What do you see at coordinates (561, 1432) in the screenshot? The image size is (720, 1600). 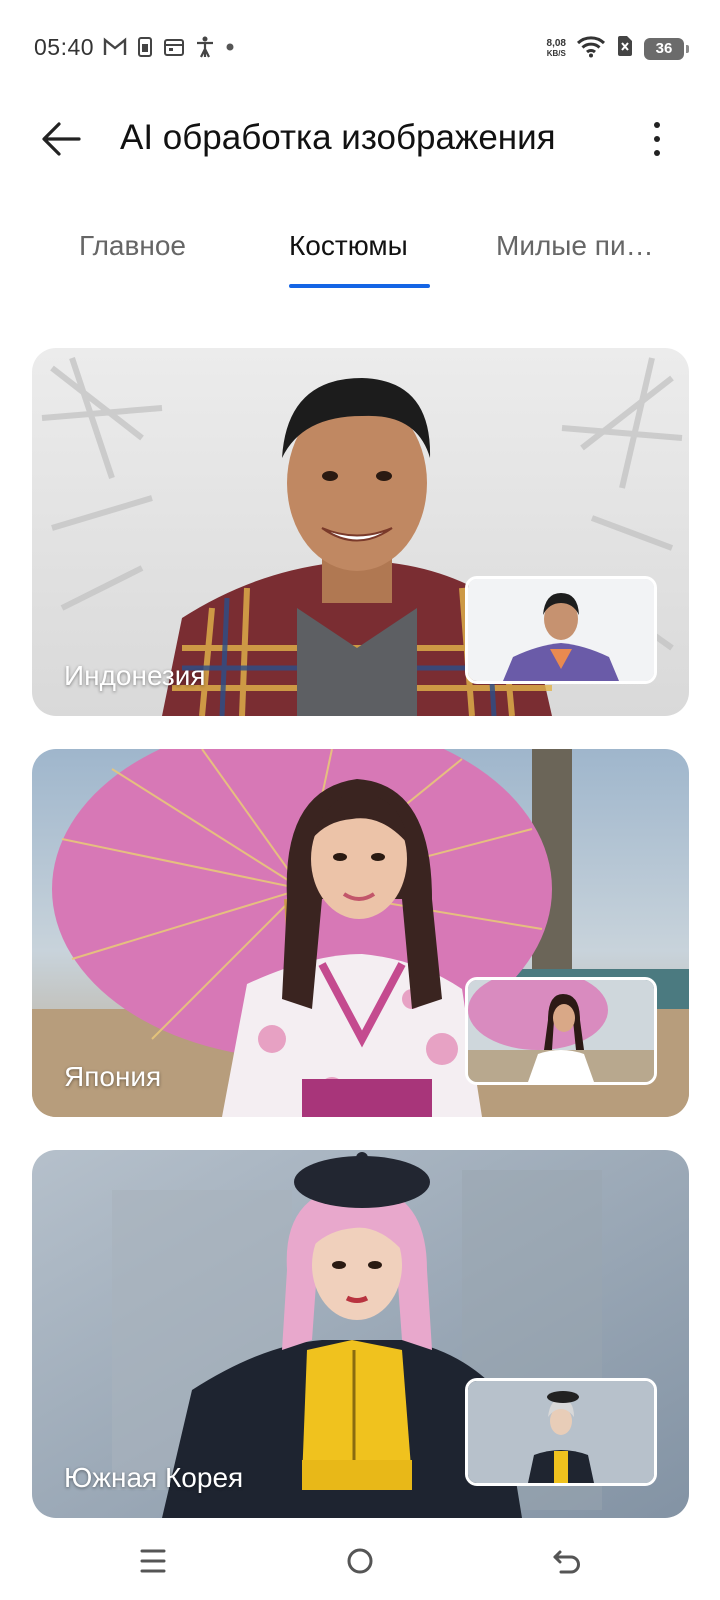 I see `south-korea-original-thumbnail` at bounding box center [561, 1432].